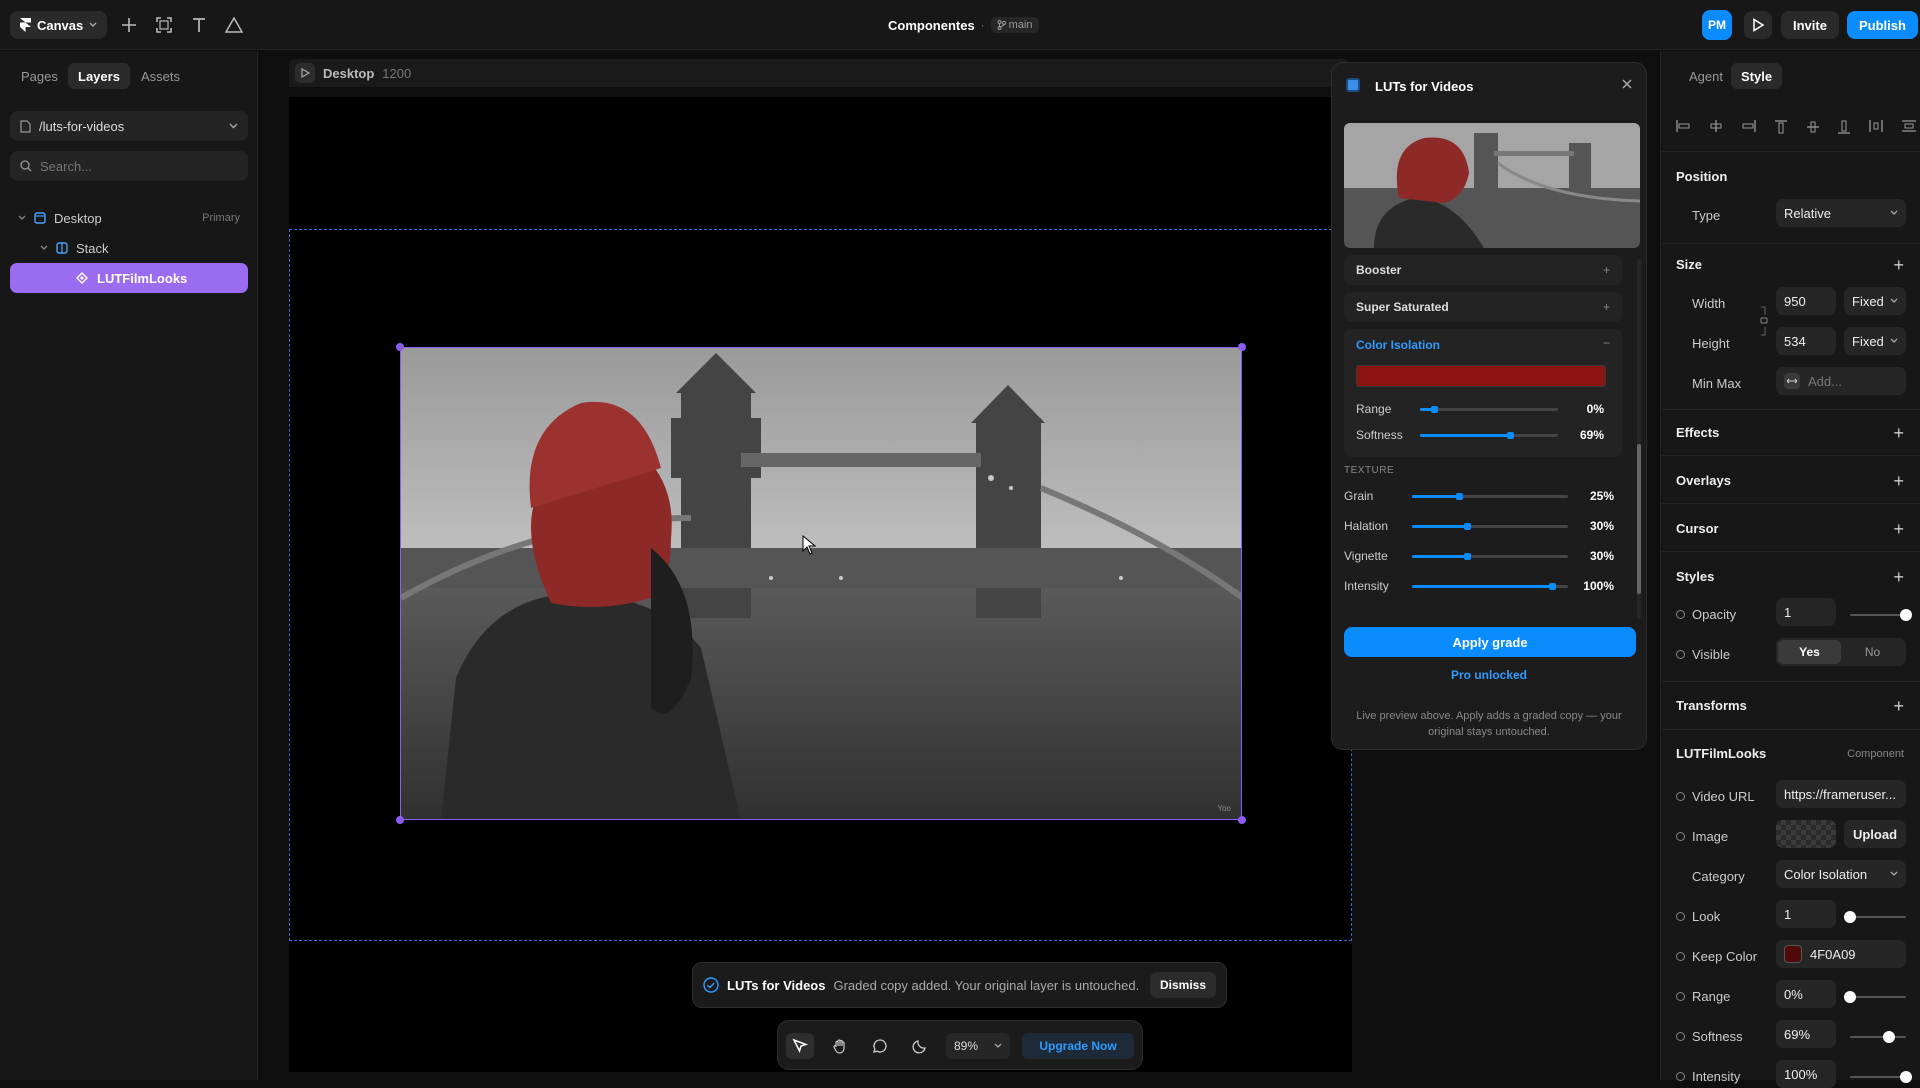  Describe the element at coordinates (129, 25) in the screenshot. I see `add-icon` at that location.